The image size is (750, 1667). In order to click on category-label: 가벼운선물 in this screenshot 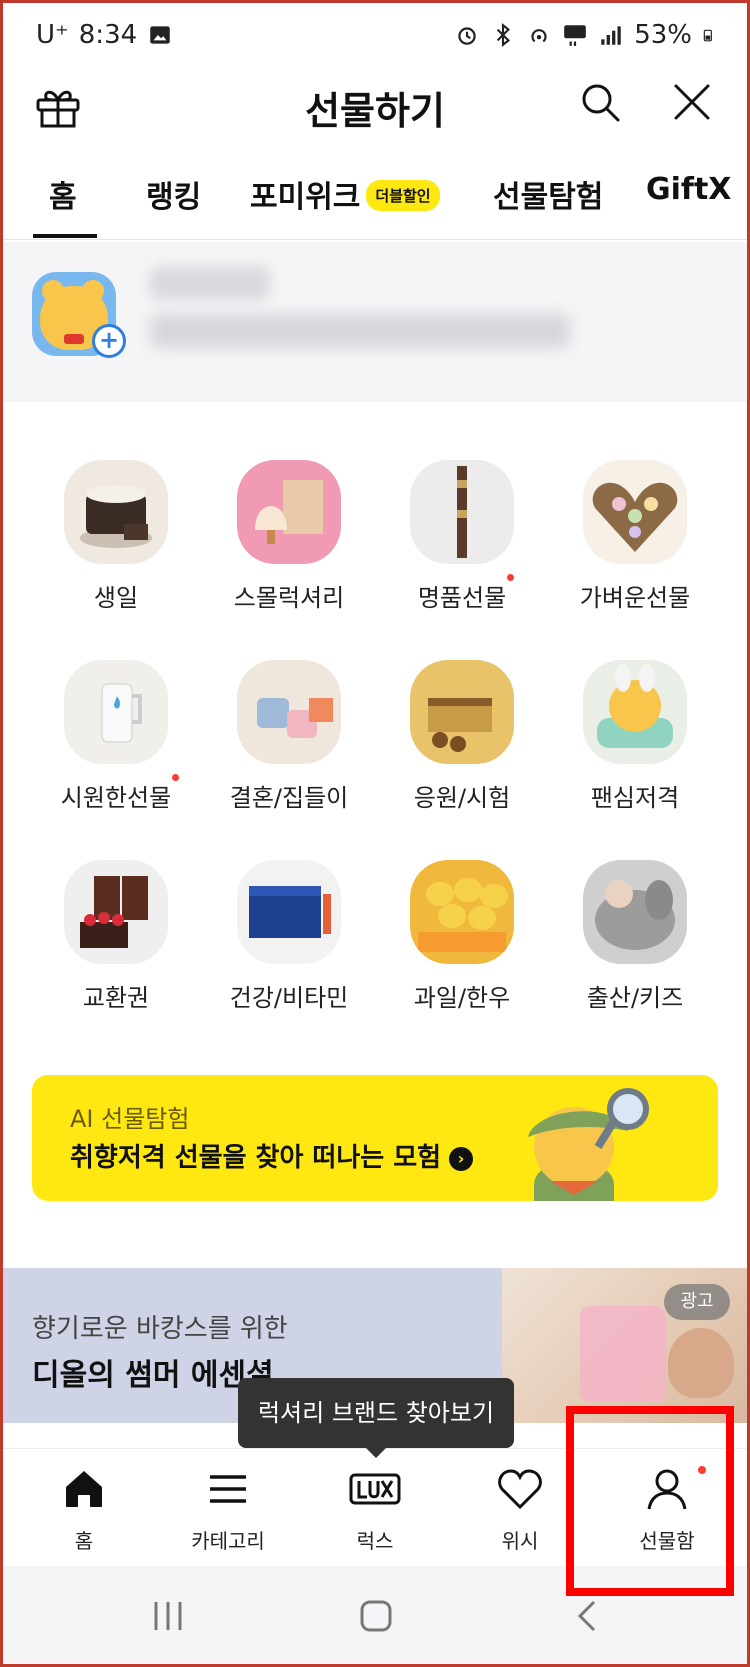, I will do `click(635, 598)`.